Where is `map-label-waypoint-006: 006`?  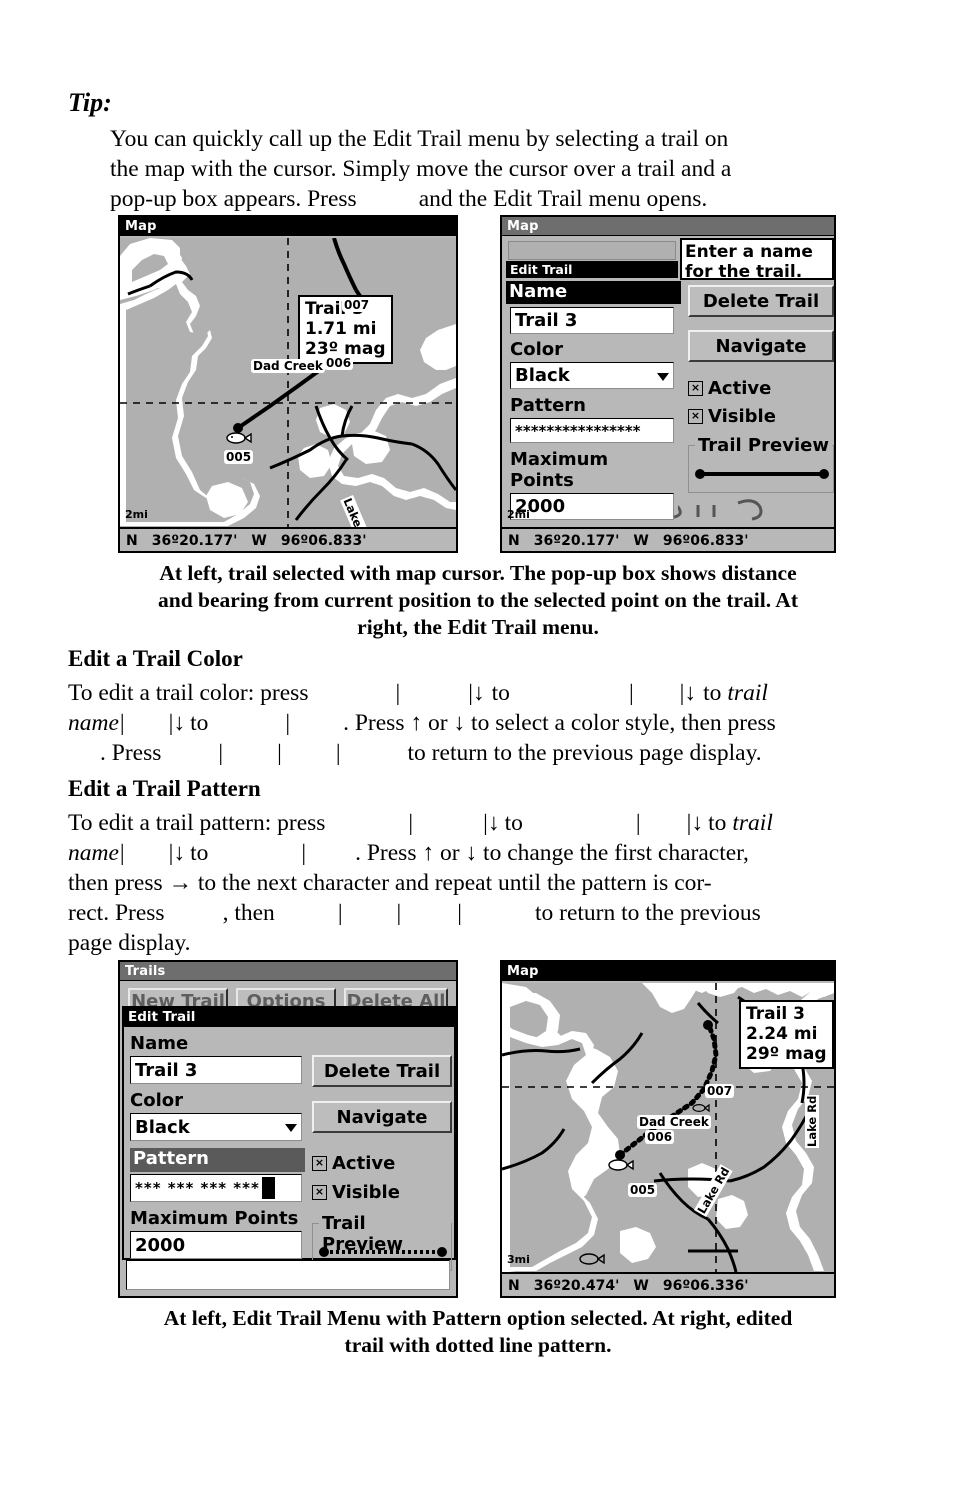 map-label-waypoint-006: 006 is located at coordinates (660, 1137).